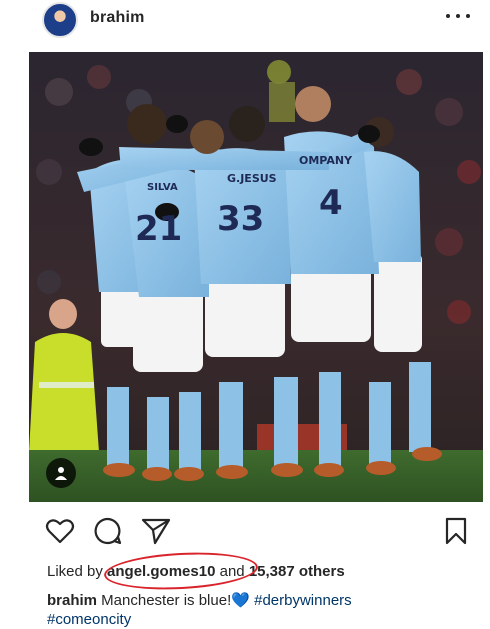 The height and width of the screenshot is (629, 490). Describe the element at coordinates (297, 571) in the screenshot. I see `likes-count-link: 15,387 others` at that location.